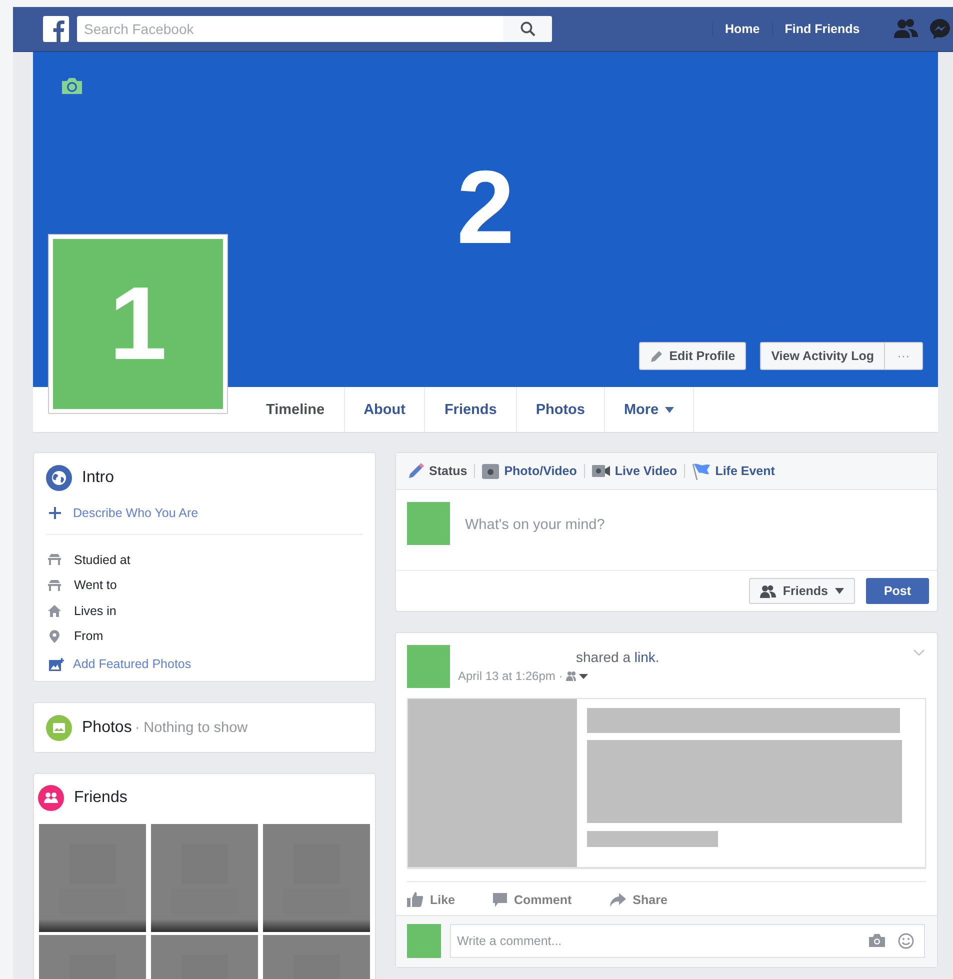 This screenshot has height=979, width=953. I want to click on profile-tab: About, so click(385, 409).